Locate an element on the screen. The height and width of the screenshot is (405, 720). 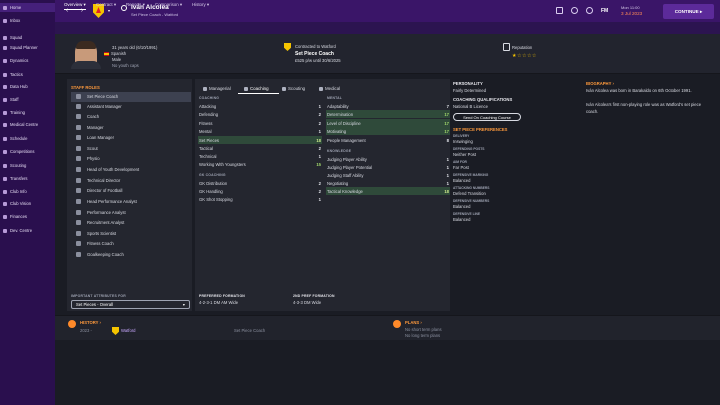
tab-comparison: Comparison ▾ is located at coordinates (168, 5).